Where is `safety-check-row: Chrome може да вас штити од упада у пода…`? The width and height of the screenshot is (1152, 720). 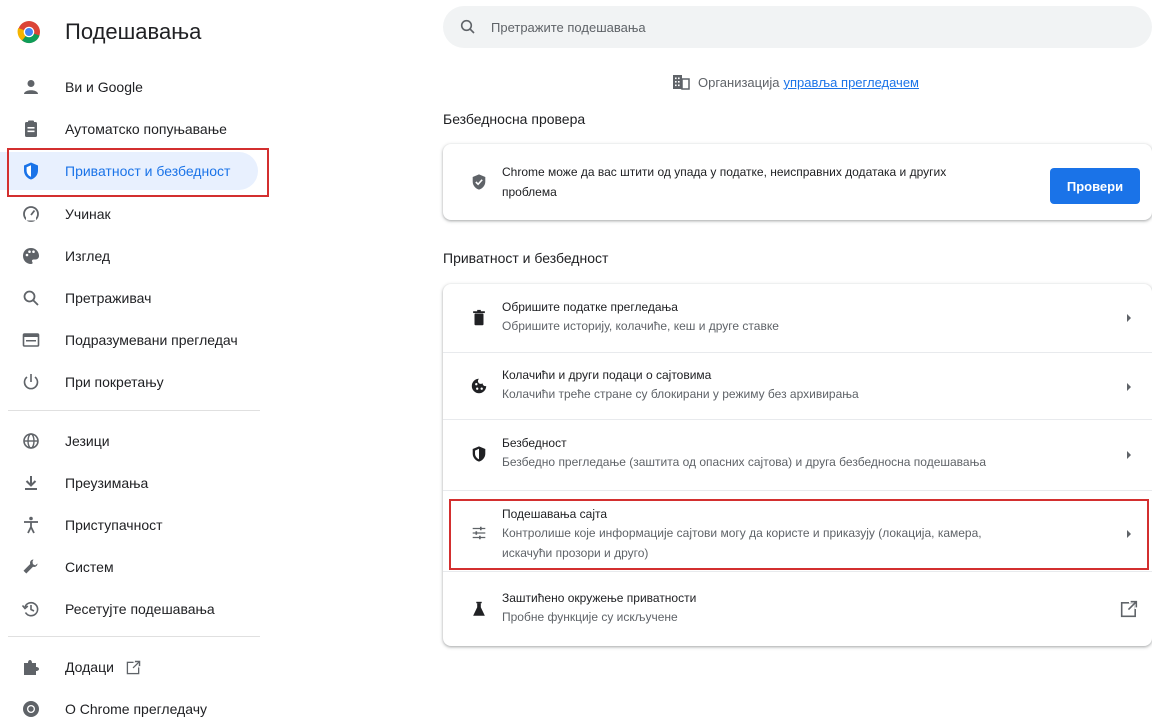 safety-check-row: Chrome може да вас штити од упада у пода… is located at coordinates (797, 182).